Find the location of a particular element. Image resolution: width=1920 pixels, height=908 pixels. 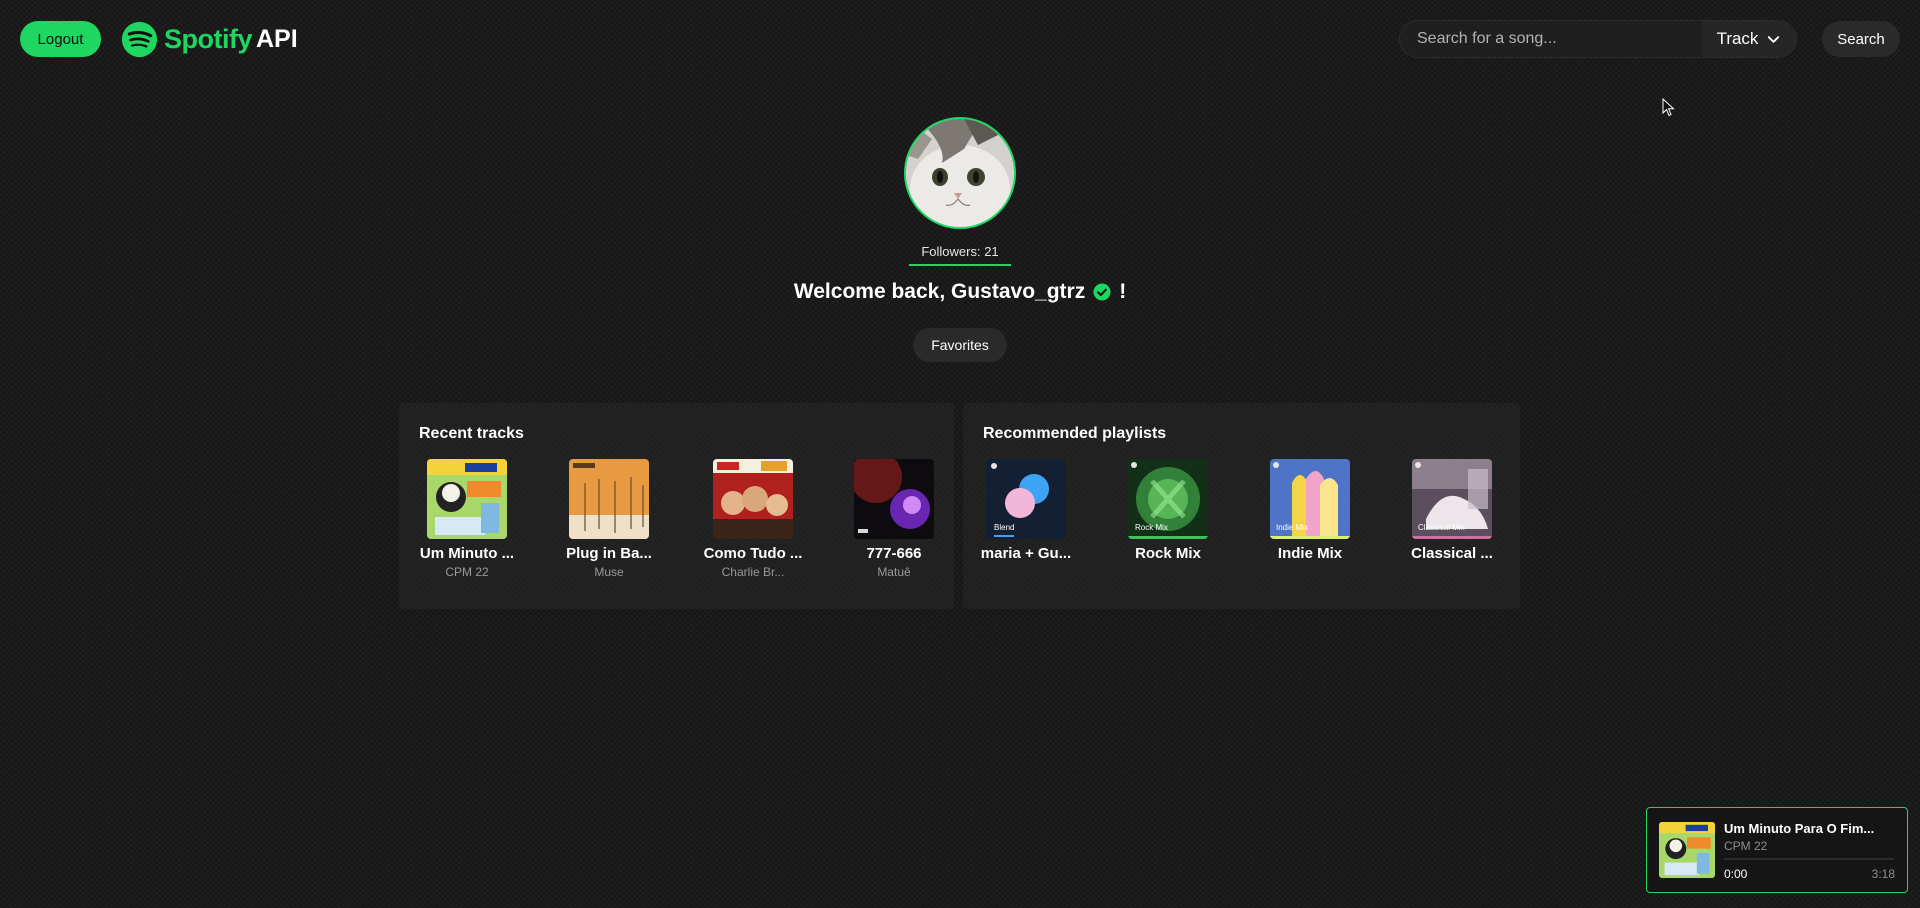

now-playing-artist: CPM 22 is located at coordinates (1746, 846).